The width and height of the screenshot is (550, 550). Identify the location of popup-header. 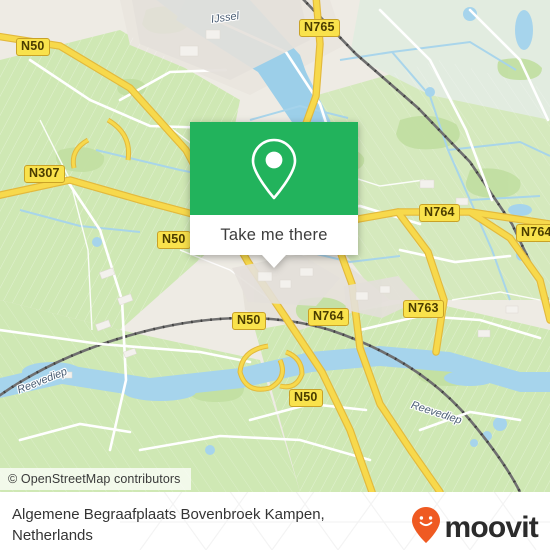
(274, 168).